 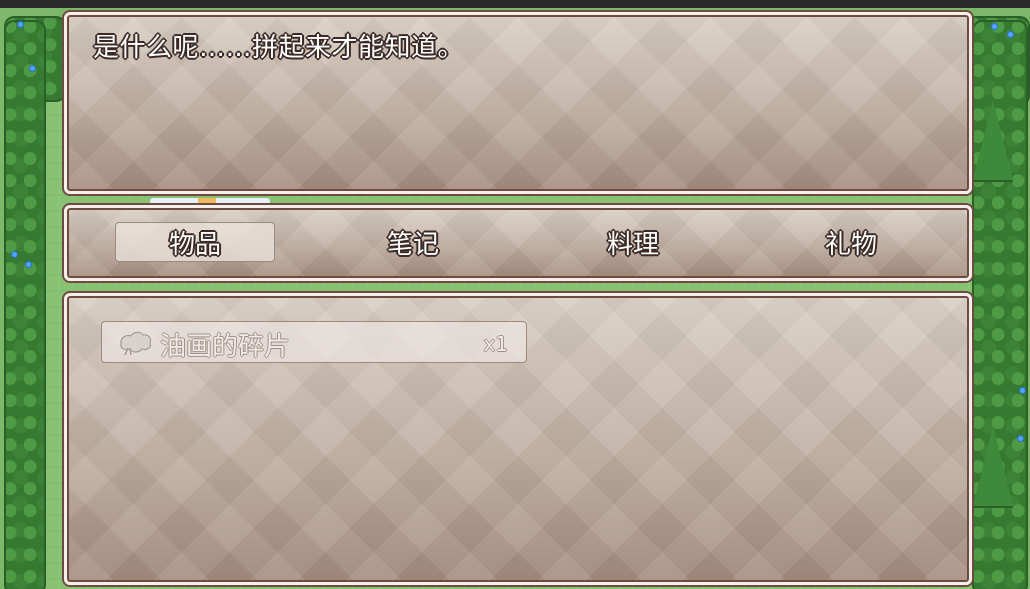 What do you see at coordinates (279, 48) in the screenshot?
I see `message-text: 是什么呢……拼起来才能知道。` at bounding box center [279, 48].